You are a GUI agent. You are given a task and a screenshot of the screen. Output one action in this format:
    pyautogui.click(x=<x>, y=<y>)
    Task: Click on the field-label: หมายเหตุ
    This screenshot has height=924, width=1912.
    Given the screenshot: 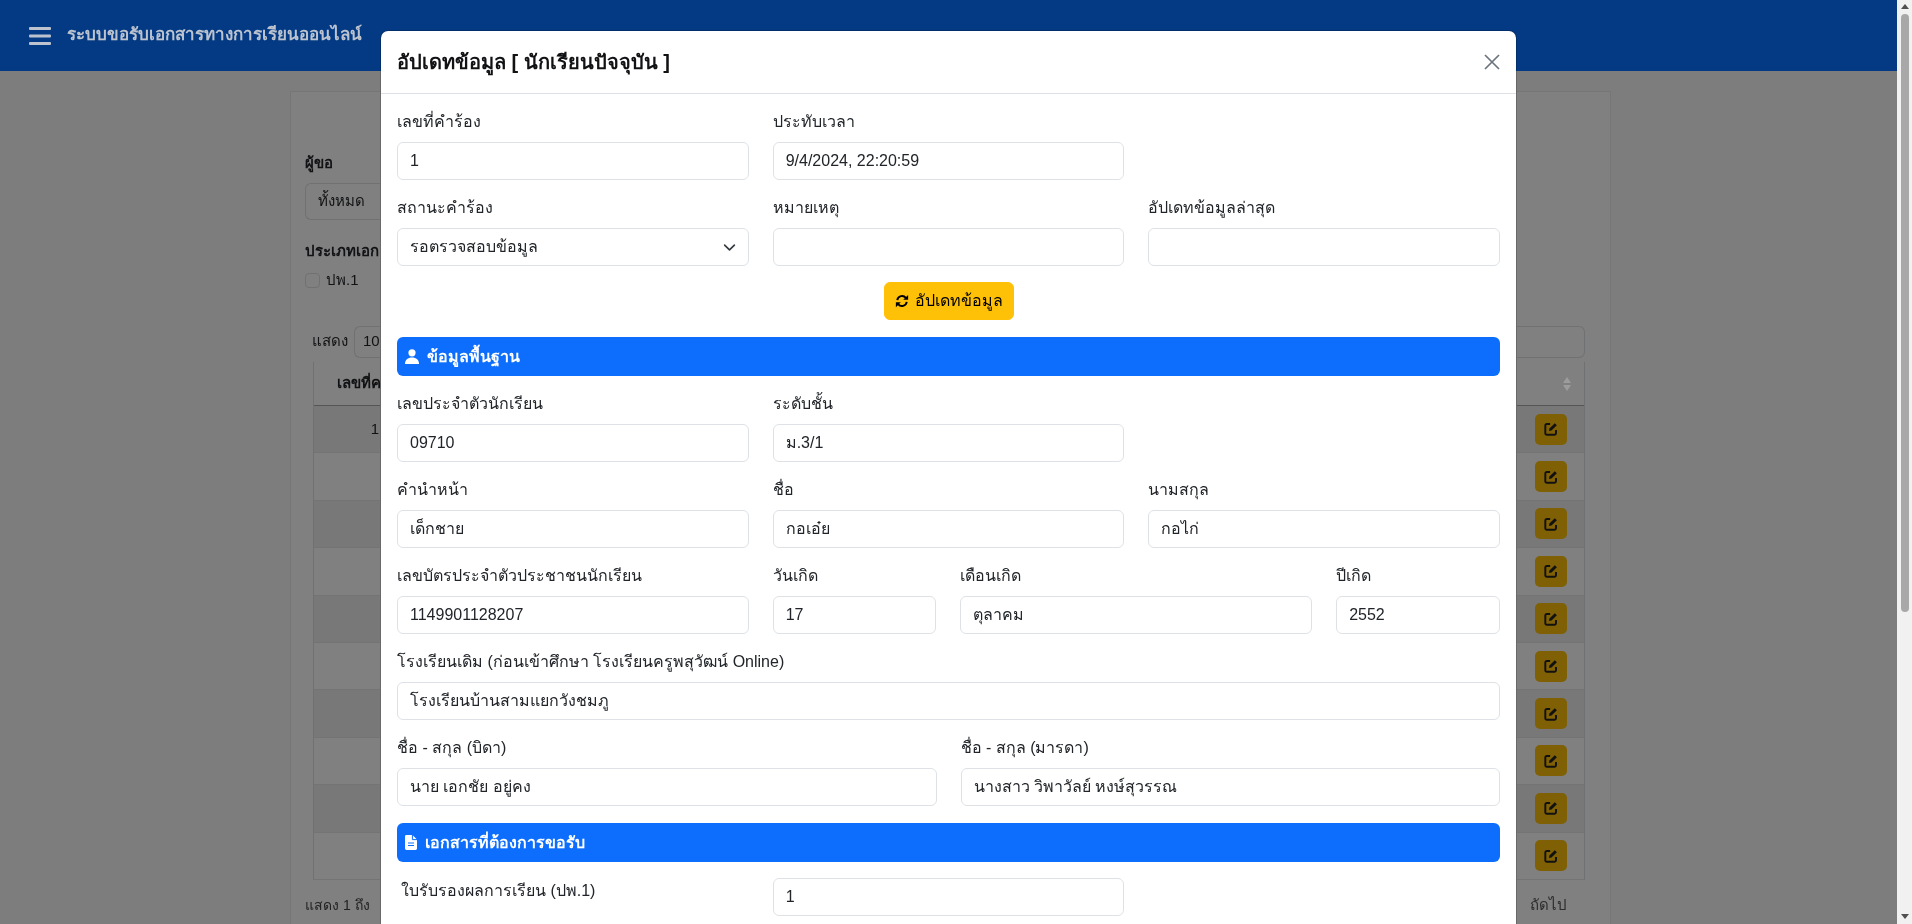 What is the action you would take?
    pyautogui.click(x=805, y=209)
    